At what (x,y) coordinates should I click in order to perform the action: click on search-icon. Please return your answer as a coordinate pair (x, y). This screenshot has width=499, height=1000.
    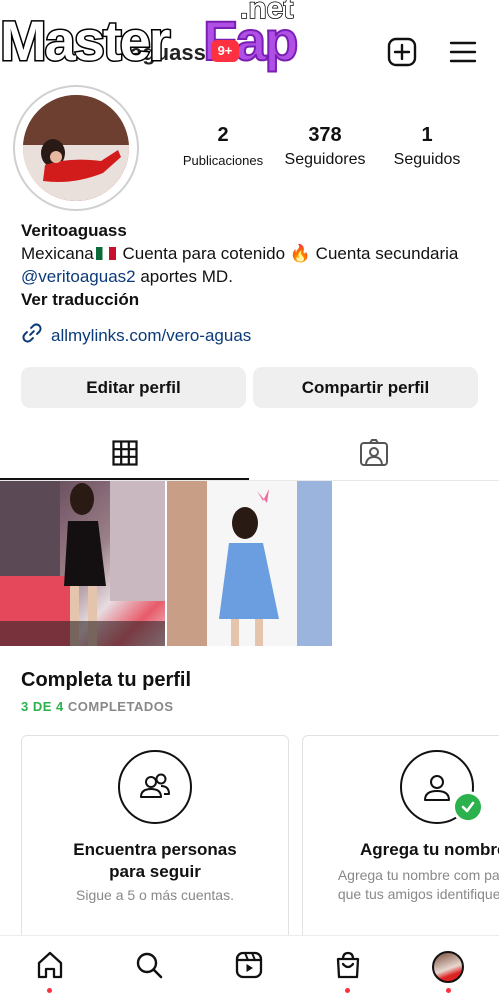
    Looking at the image, I should click on (149, 967).